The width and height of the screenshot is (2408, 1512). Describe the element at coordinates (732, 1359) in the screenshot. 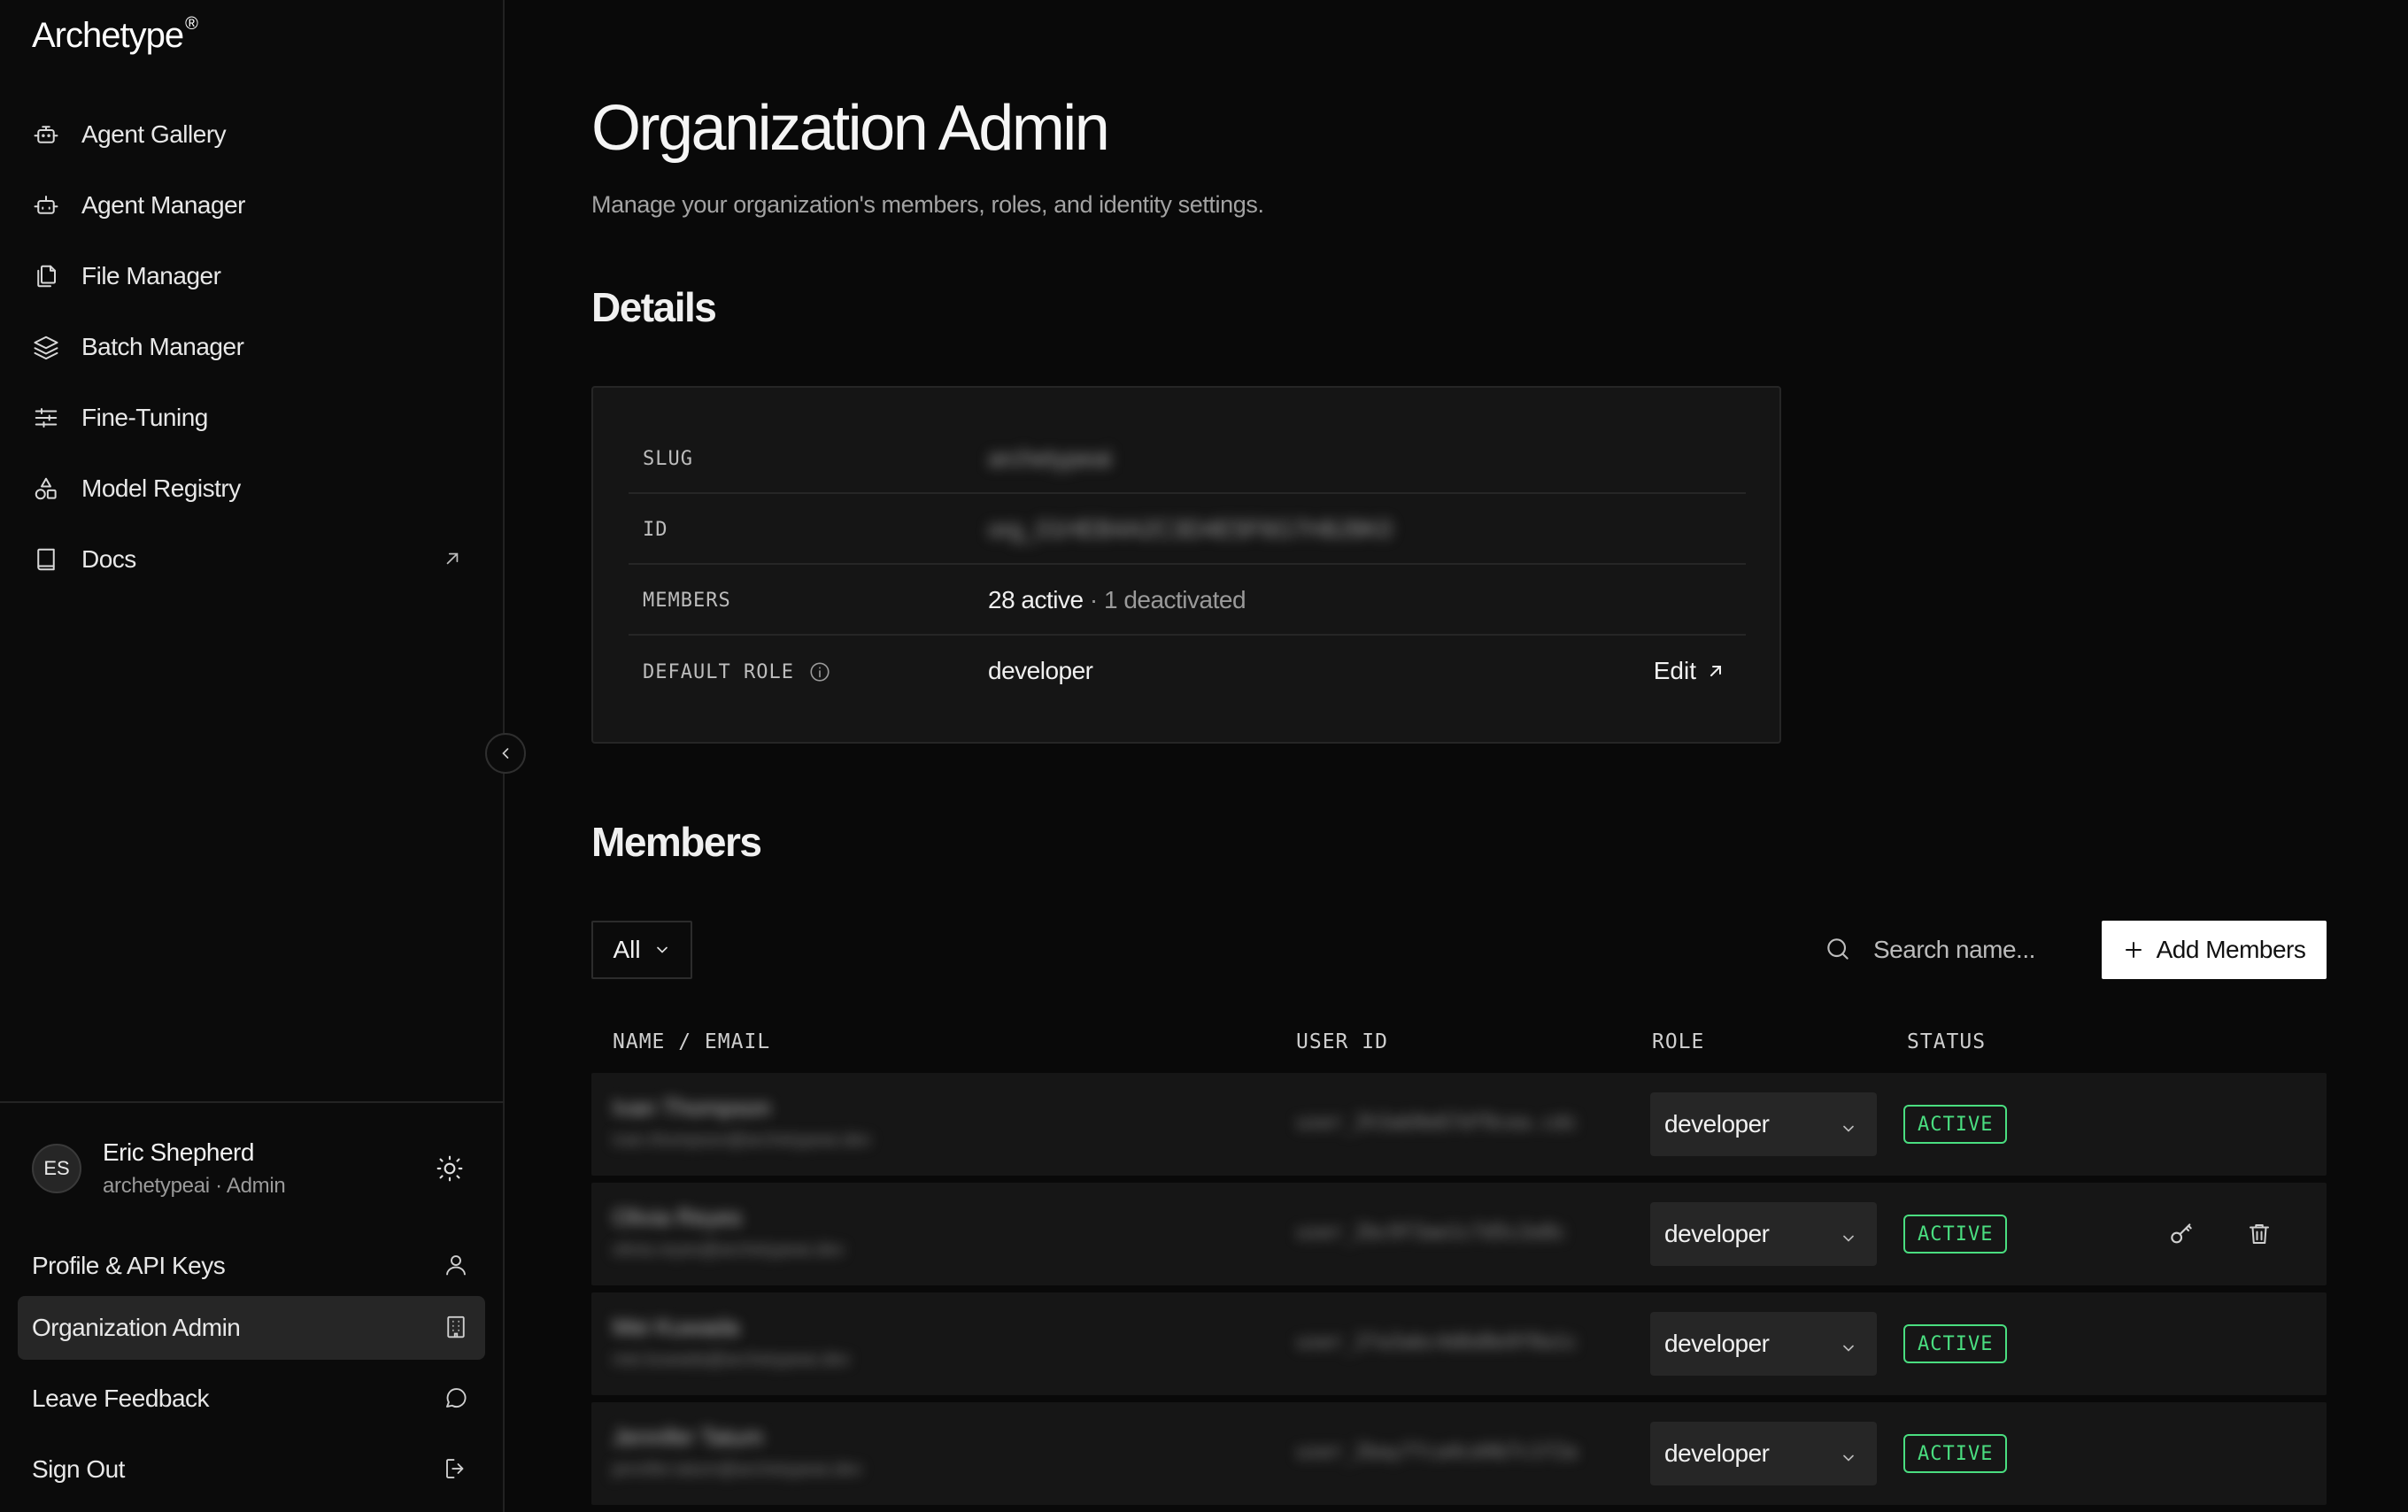

I see `member-email: mei.kuwada@archetypeai.dev` at that location.